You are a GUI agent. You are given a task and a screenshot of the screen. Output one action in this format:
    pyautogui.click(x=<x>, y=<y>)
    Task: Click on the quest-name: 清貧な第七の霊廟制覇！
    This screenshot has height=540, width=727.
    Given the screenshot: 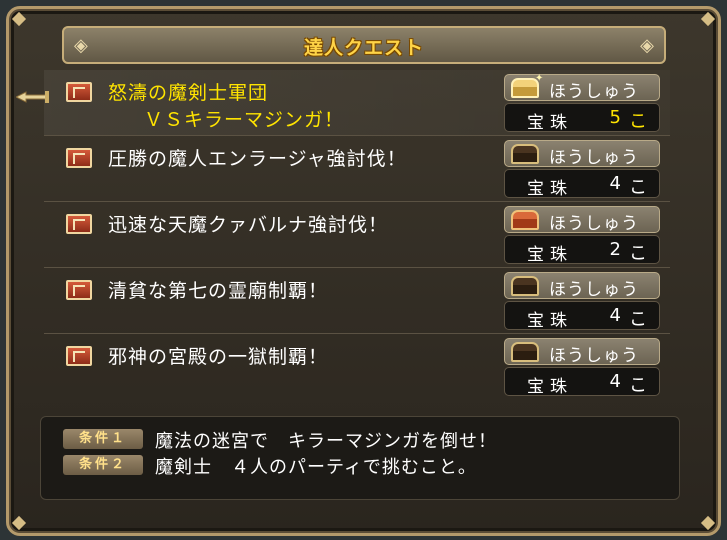 What is the action you would take?
    pyautogui.click(x=218, y=291)
    